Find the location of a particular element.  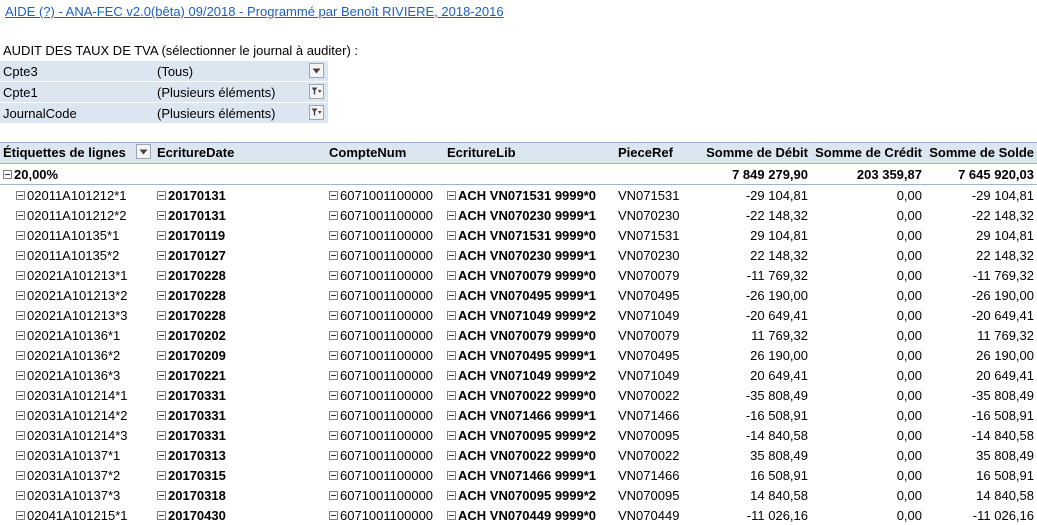

row-label: 02021A101213*1 is located at coordinates (72, 275).